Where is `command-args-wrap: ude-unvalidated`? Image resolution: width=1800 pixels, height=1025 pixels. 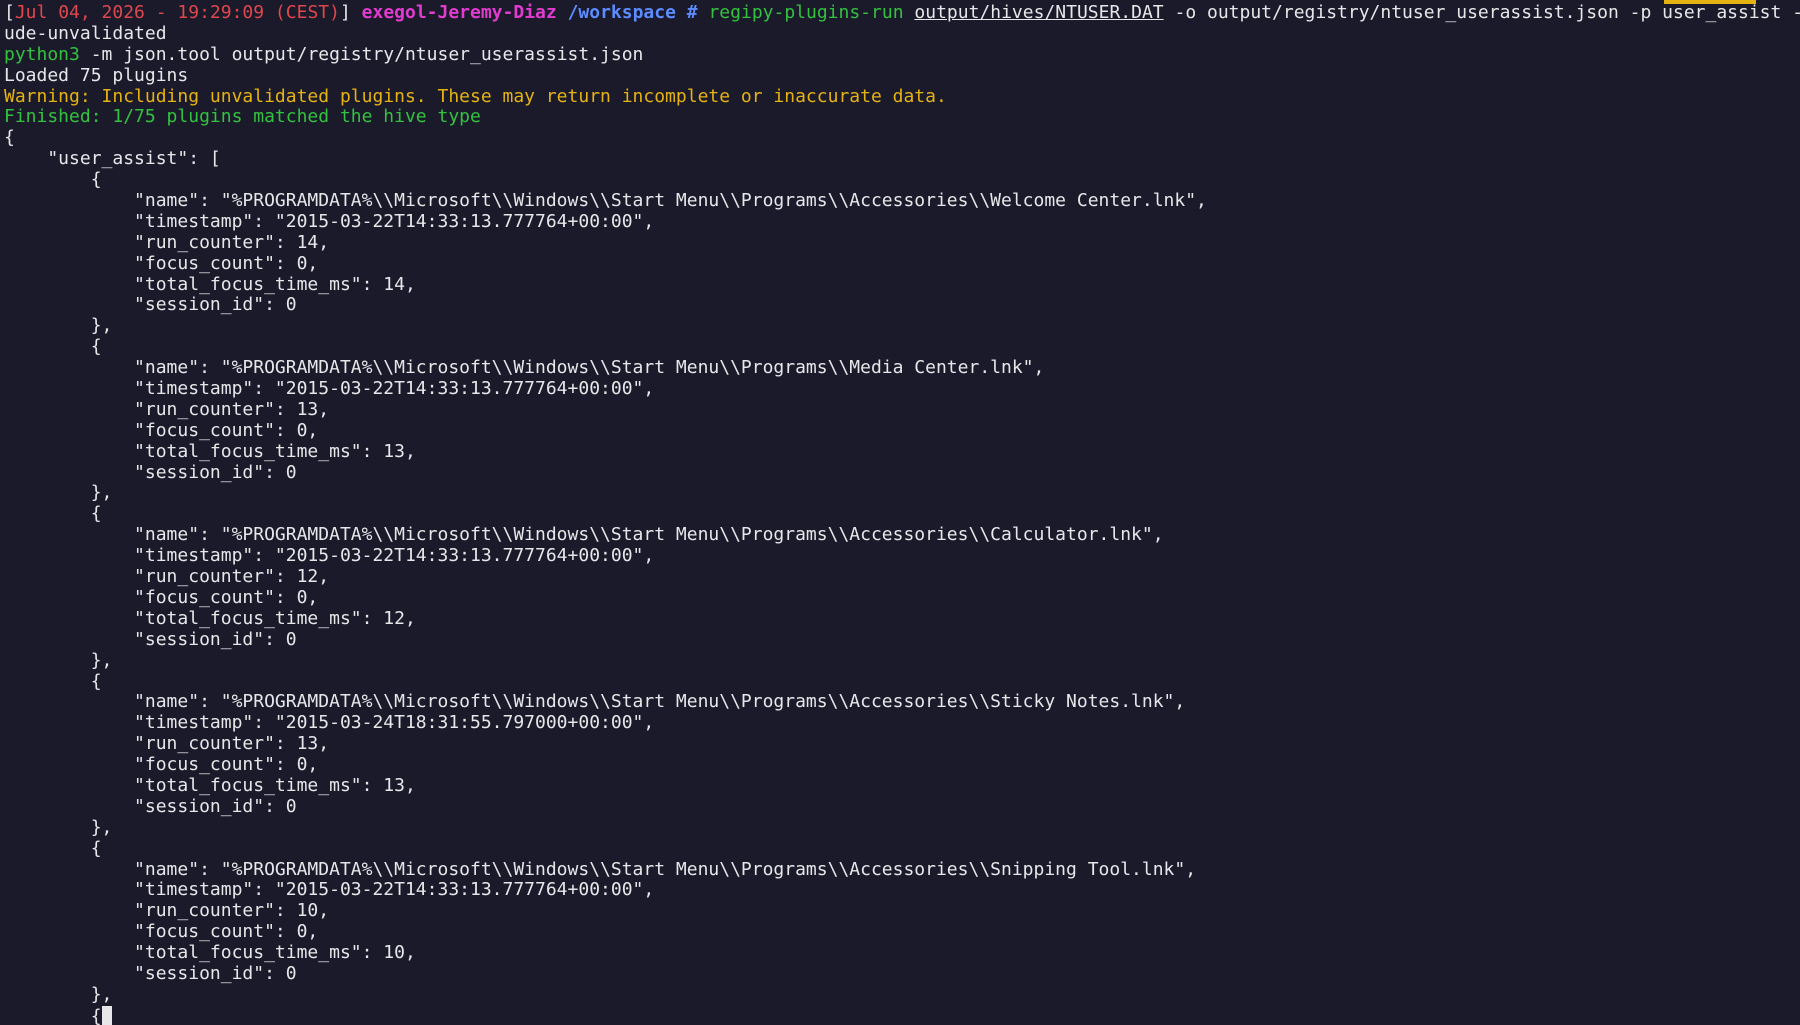
command-args-wrap: ude-unvalidated is located at coordinates (85, 33).